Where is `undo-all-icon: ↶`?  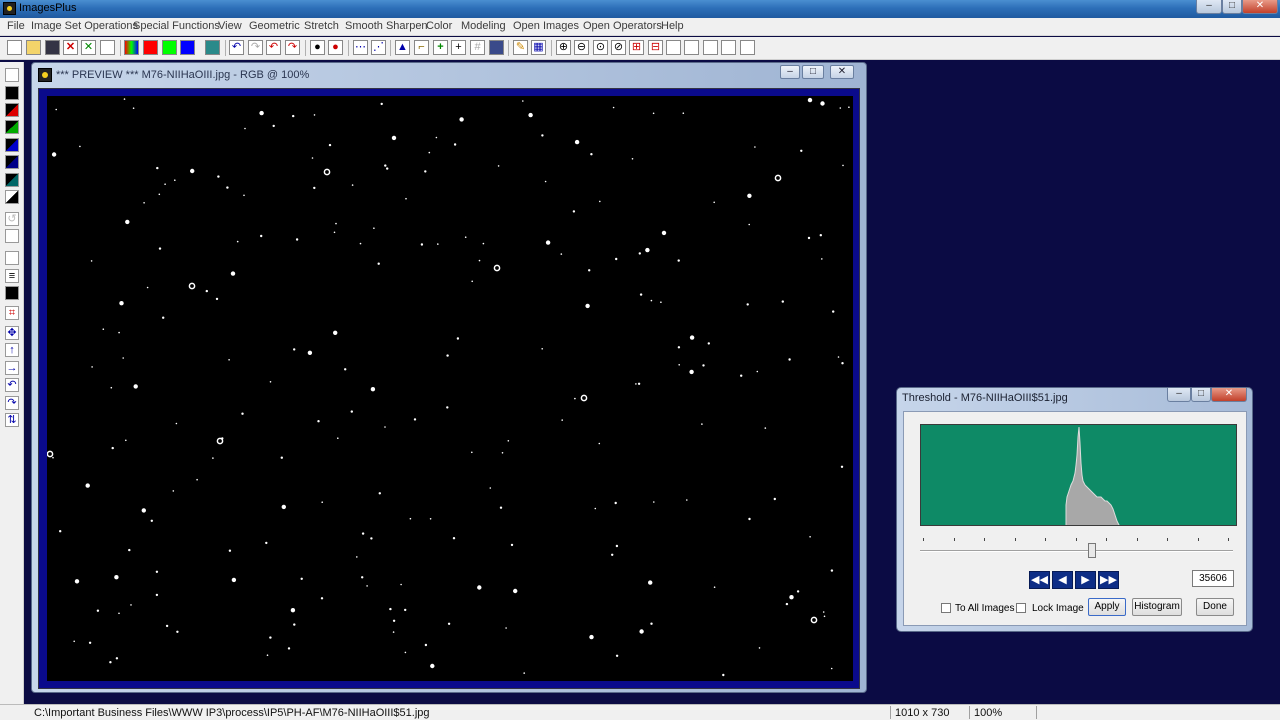
undo-all-icon: ↶ is located at coordinates (273, 47).